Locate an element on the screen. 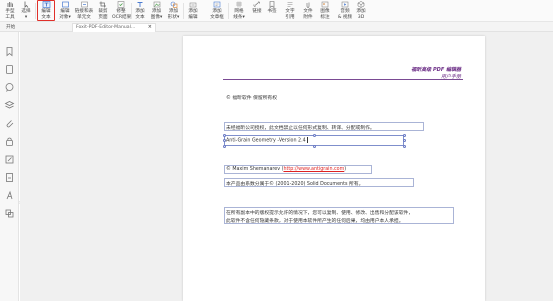  text-reference-button: 文字 引用 is located at coordinates (290, 10).